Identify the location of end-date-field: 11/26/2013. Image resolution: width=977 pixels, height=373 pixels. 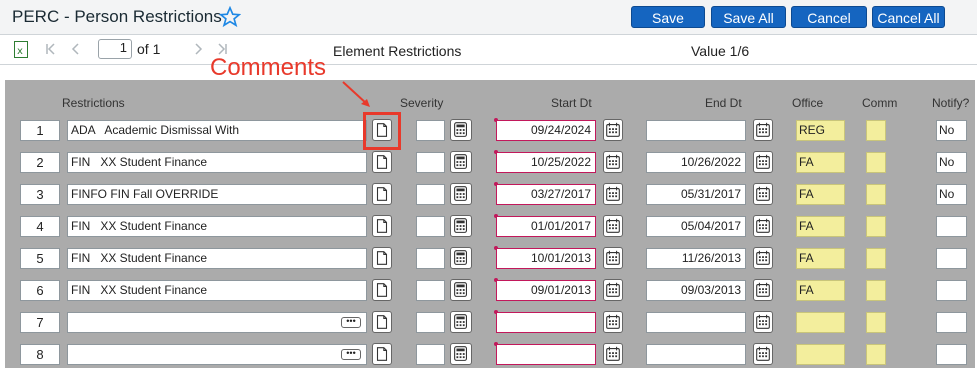
(696, 258).